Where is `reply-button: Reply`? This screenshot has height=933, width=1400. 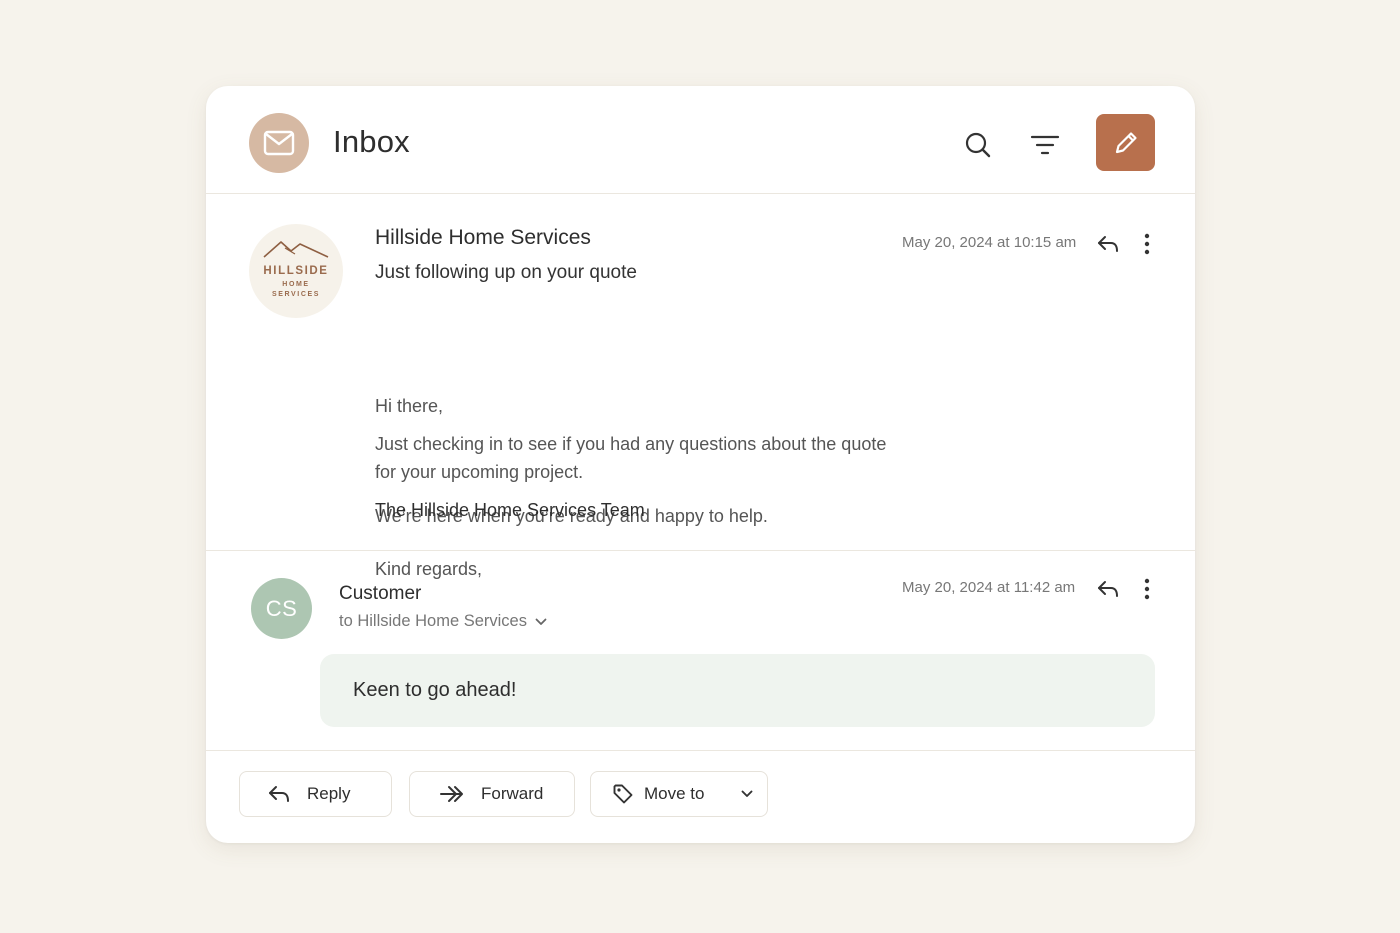 reply-button: Reply is located at coordinates (315, 794).